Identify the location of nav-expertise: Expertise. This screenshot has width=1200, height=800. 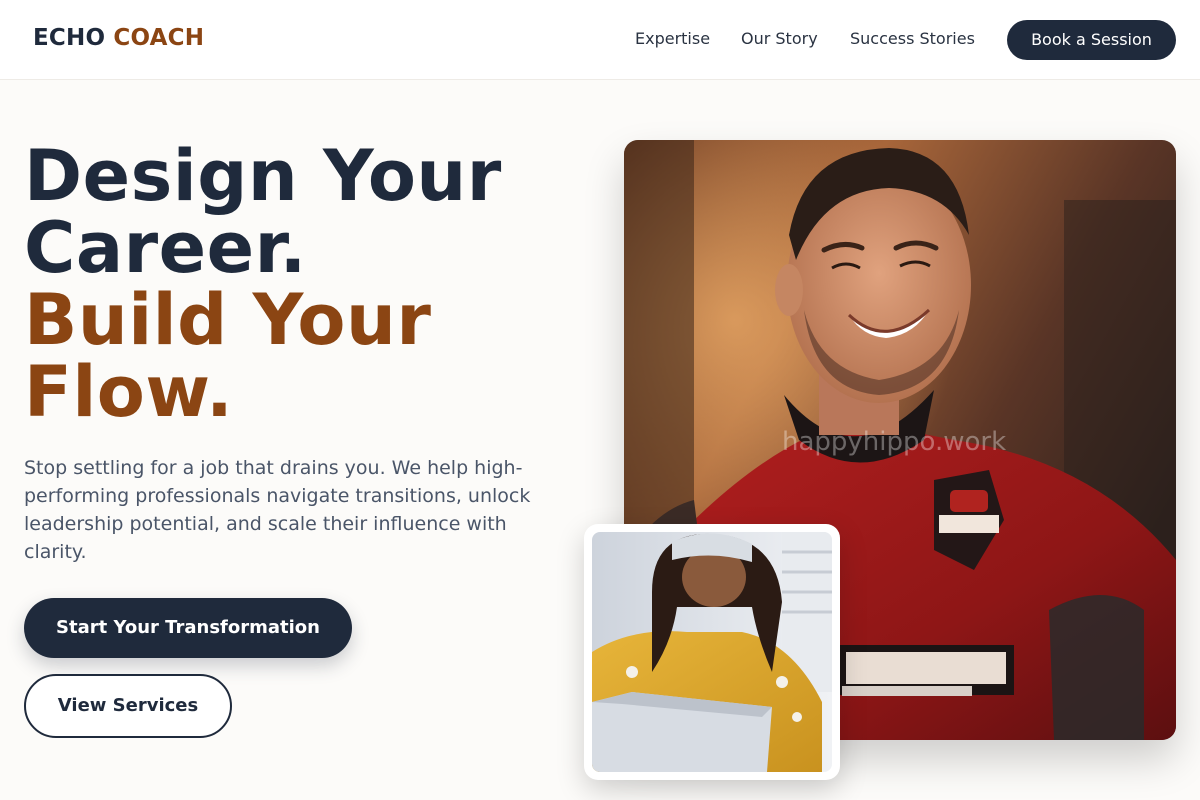
(672, 38).